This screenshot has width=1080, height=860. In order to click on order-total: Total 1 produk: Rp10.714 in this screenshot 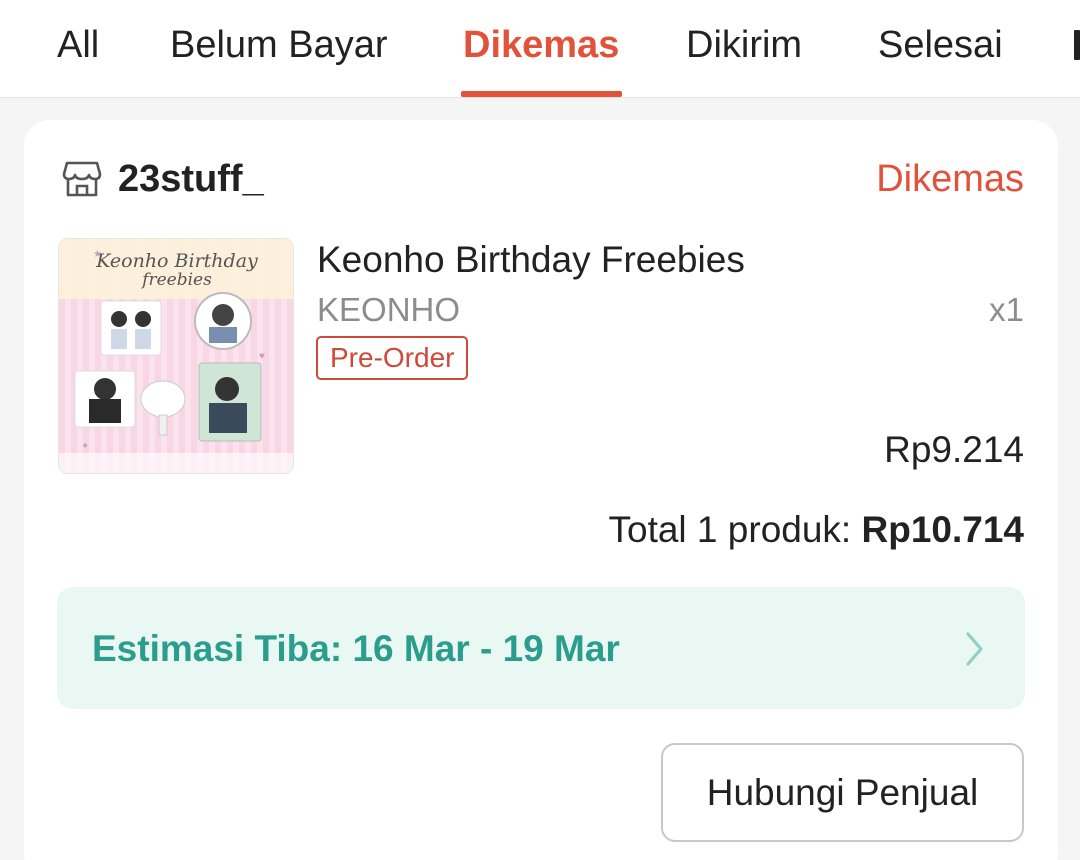, I will do `click(817, 530)`.